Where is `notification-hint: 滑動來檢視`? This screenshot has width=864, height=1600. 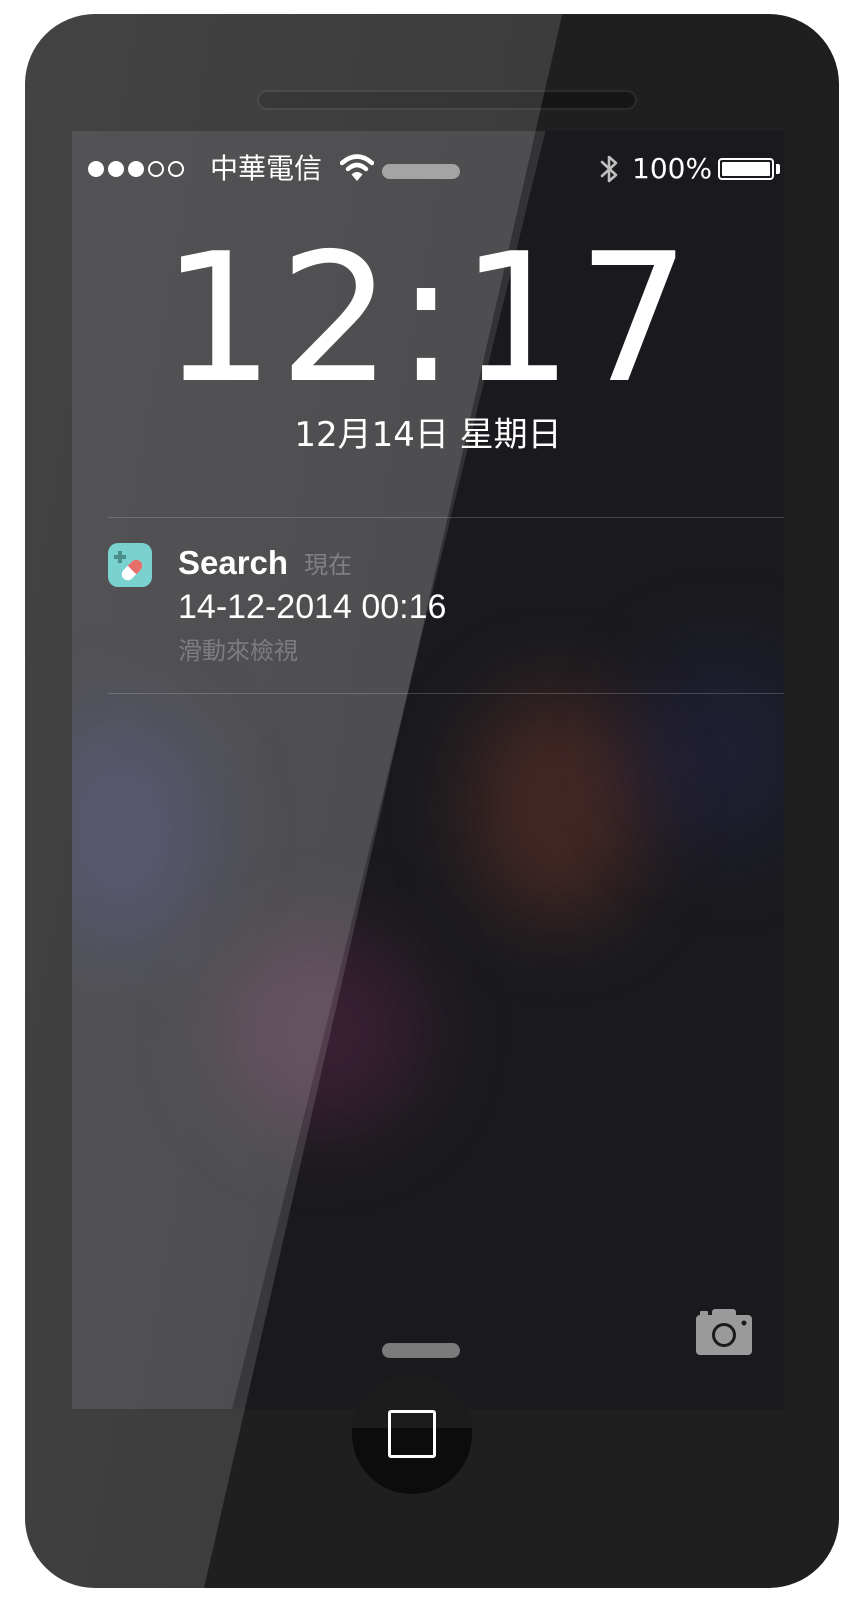 notification-hint: 滑動來檢視 is located at coordinates (238, 651).